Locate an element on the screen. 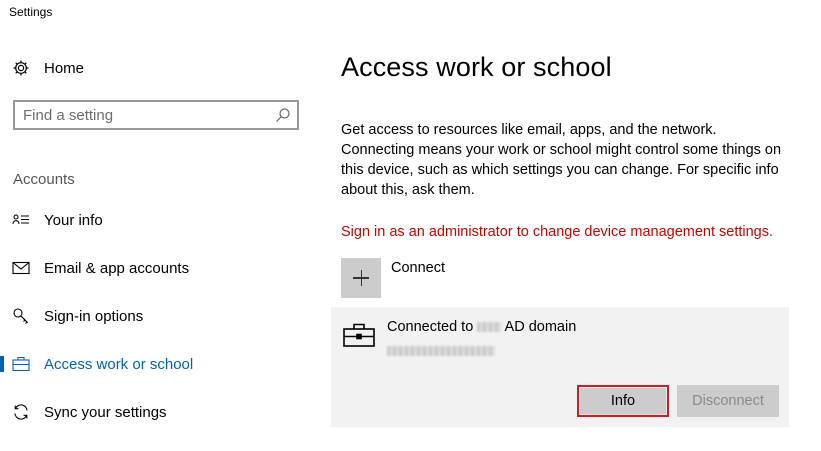  nav-item-access-work-or-school: Access work or school is located at coordinates (160, 364).